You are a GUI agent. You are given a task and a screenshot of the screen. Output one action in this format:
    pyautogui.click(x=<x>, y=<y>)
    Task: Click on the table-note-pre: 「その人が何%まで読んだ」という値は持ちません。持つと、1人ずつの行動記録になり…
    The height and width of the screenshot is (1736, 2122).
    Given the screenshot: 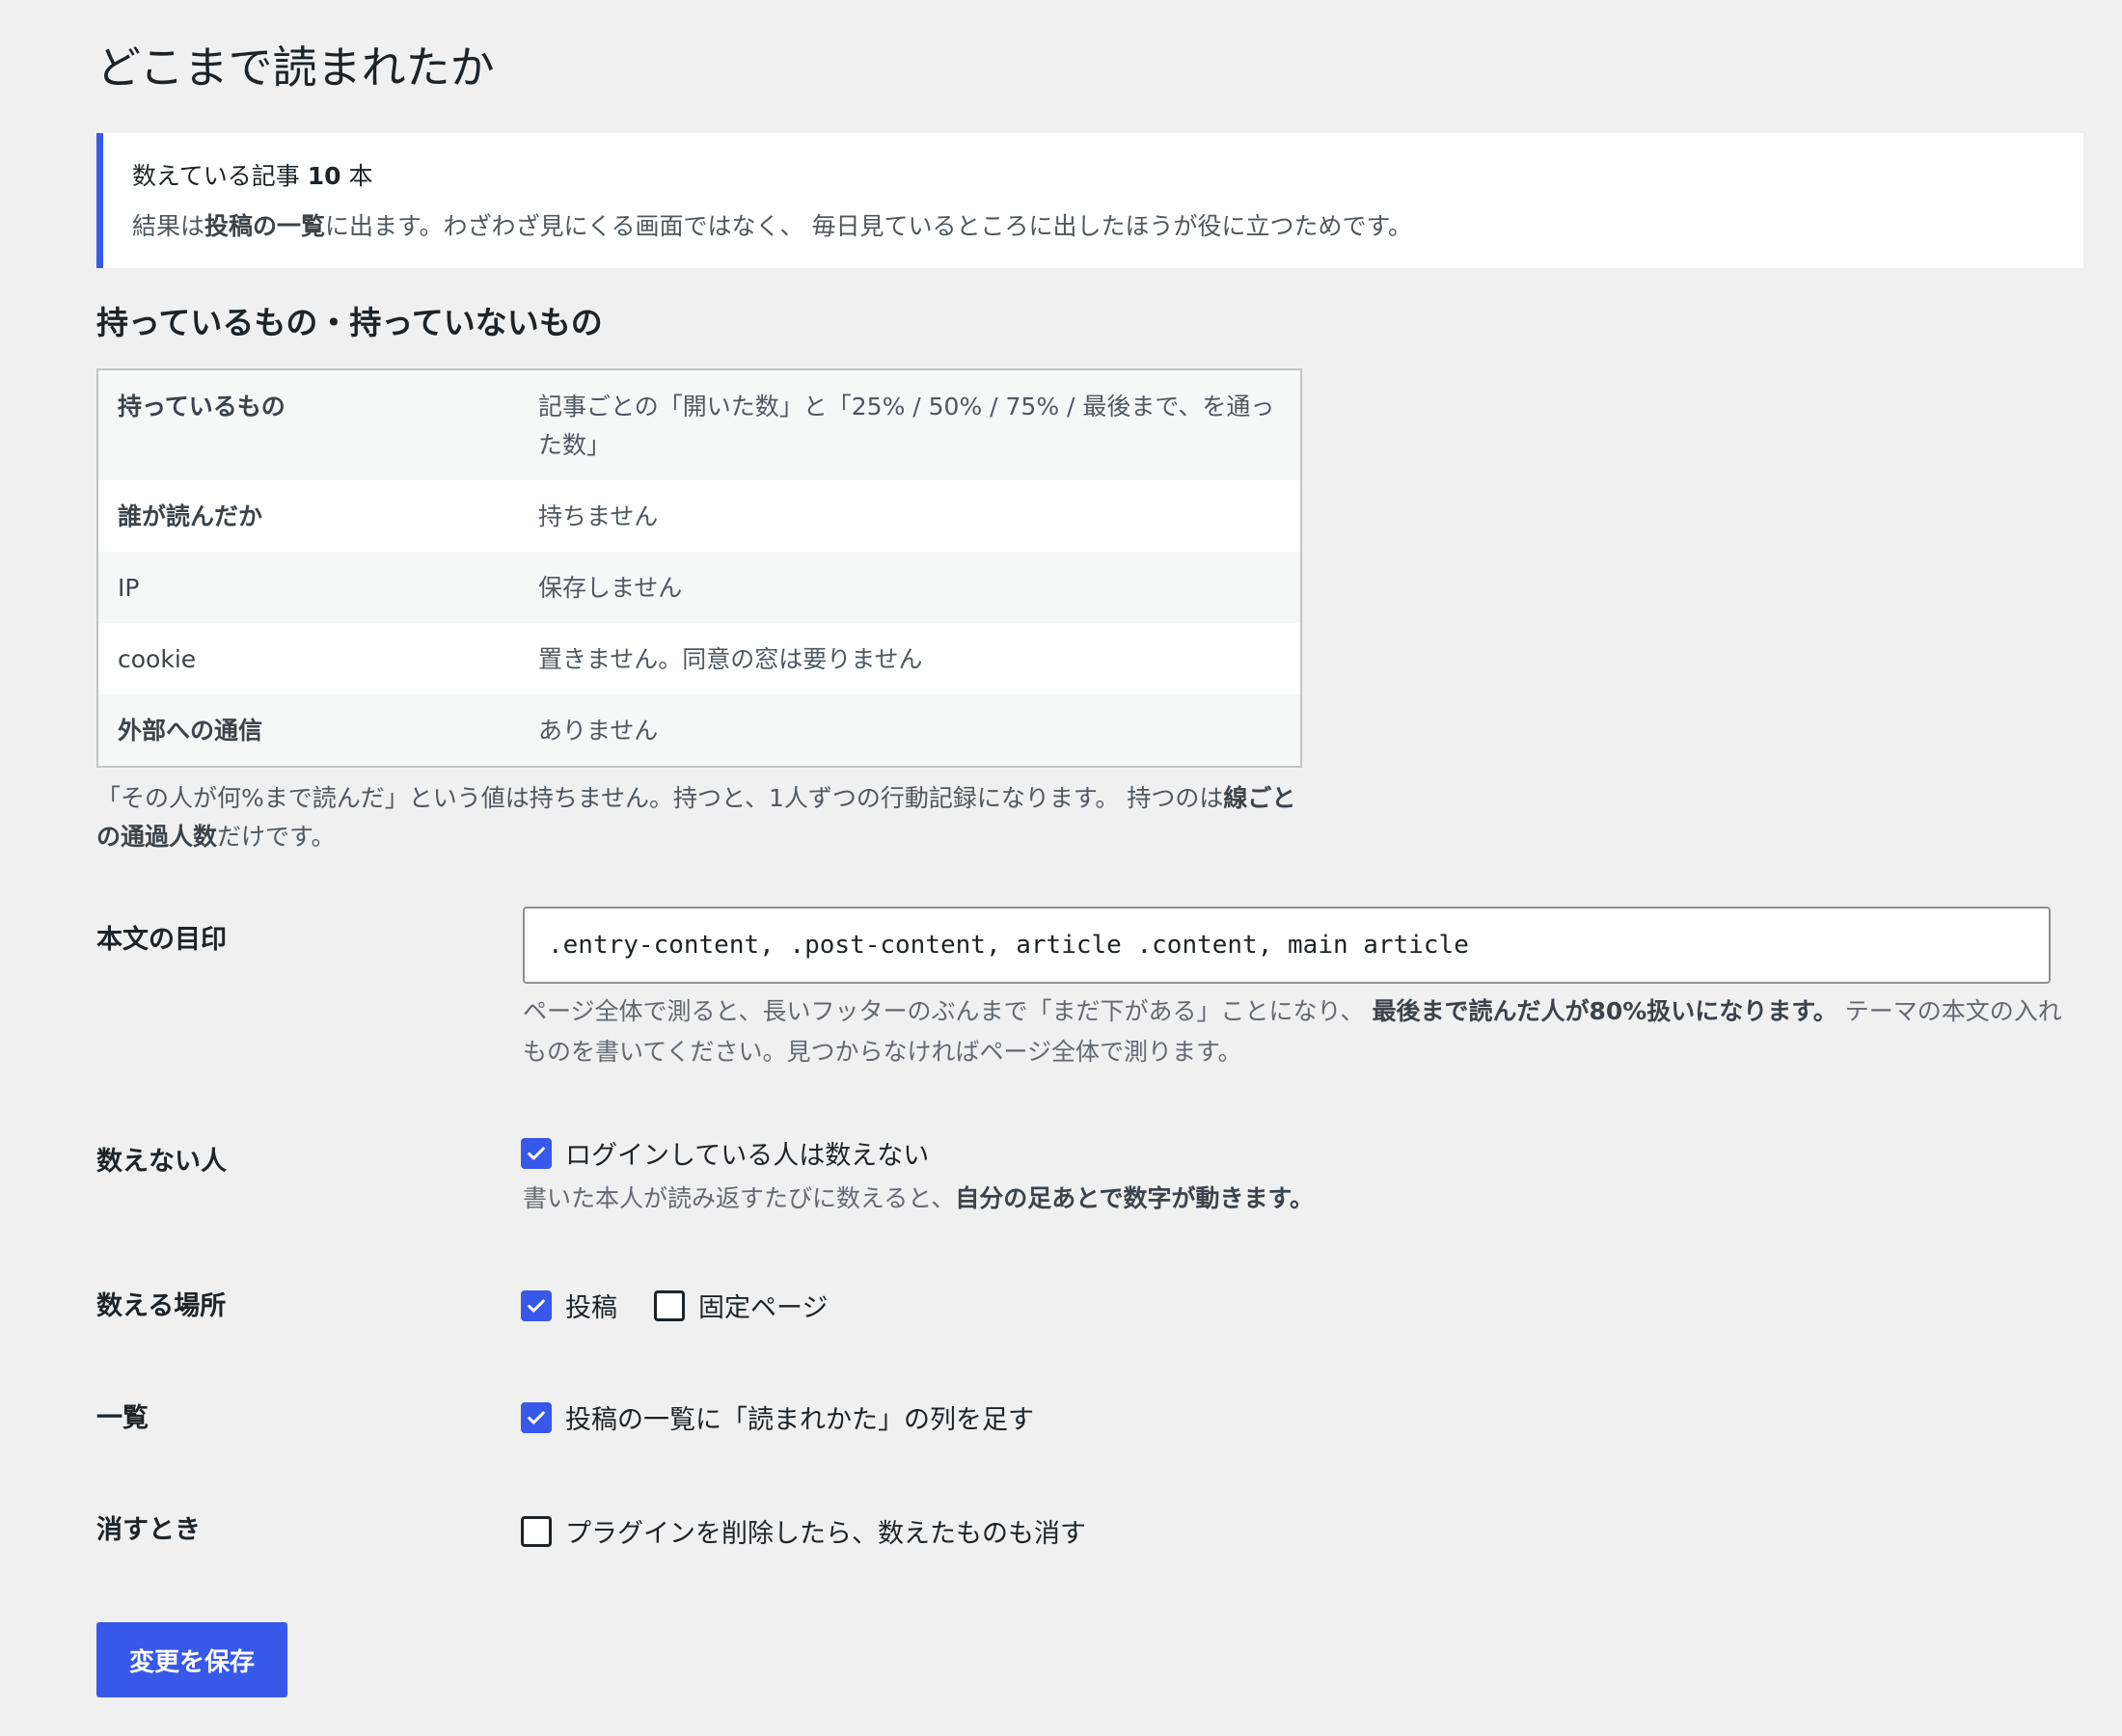 What is the action you would take?
    pyautogui.click(x=660, y=798)
    